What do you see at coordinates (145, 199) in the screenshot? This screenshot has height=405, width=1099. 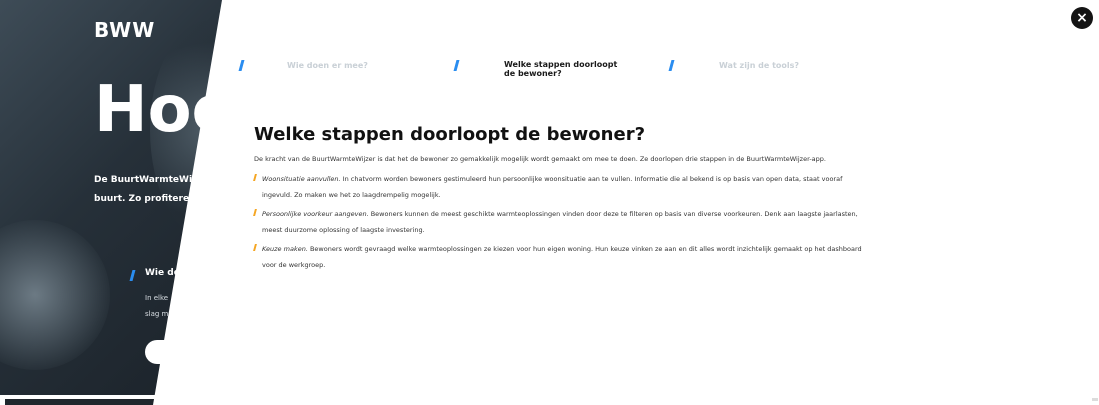 I see `hero-subtext-line: buurt. Zo profiteren` at bounding box center [145, 199].